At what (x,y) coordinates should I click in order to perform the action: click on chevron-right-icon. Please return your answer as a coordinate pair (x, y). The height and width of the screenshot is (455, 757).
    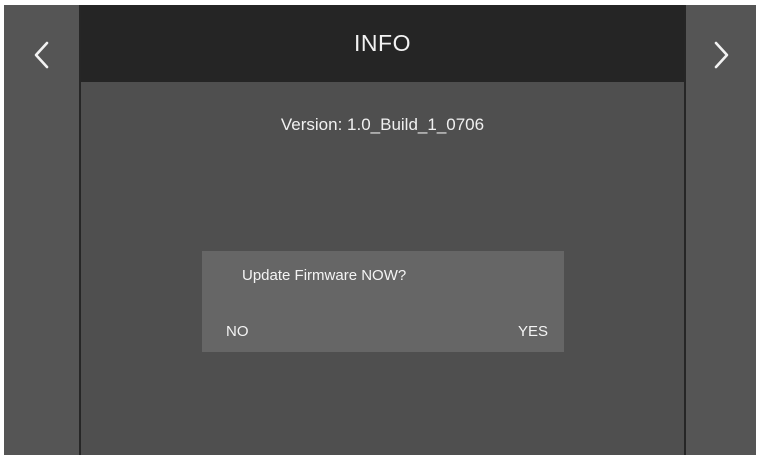
    Looking at the image, I should click on (721, 55).